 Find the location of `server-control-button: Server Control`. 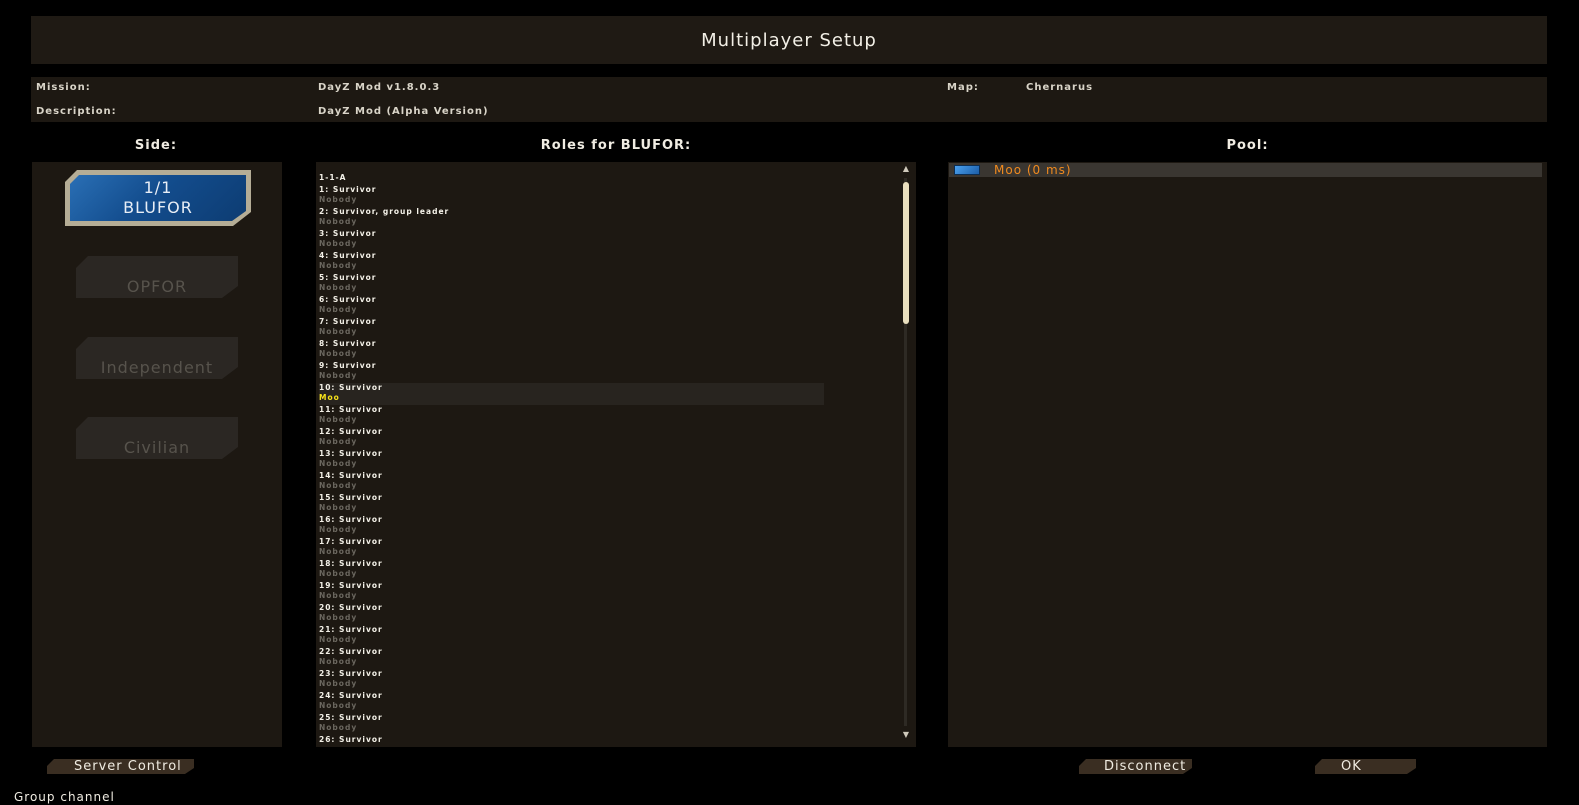

server-control-button: Server Control is located at coordinates (120, 766).